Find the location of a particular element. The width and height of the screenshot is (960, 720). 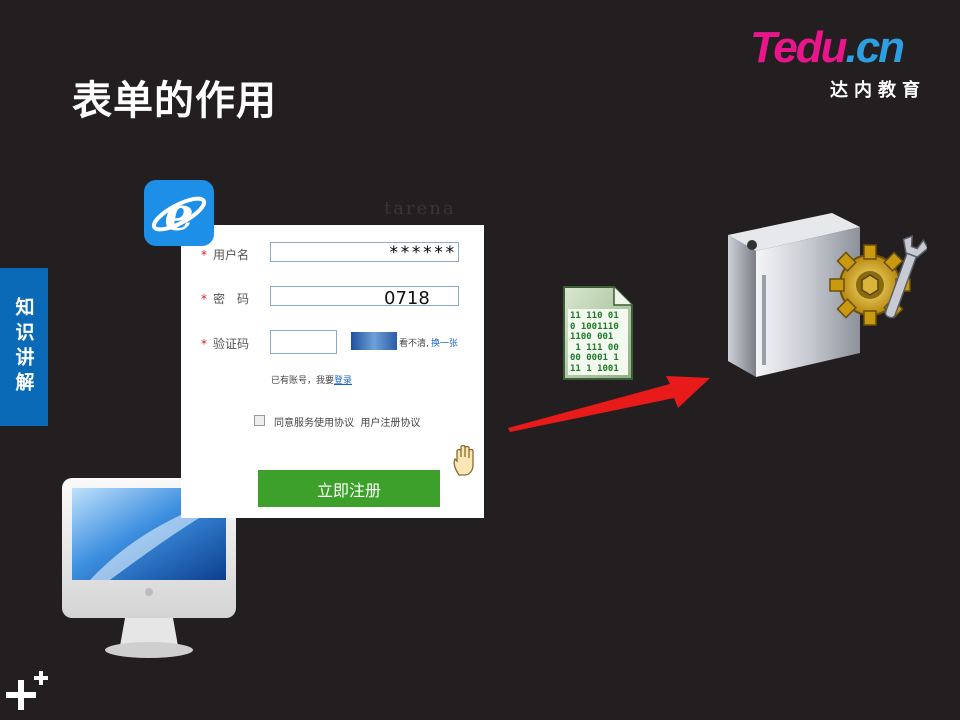

slide-title: 表单的作用 is located at coordinates (174, 101).